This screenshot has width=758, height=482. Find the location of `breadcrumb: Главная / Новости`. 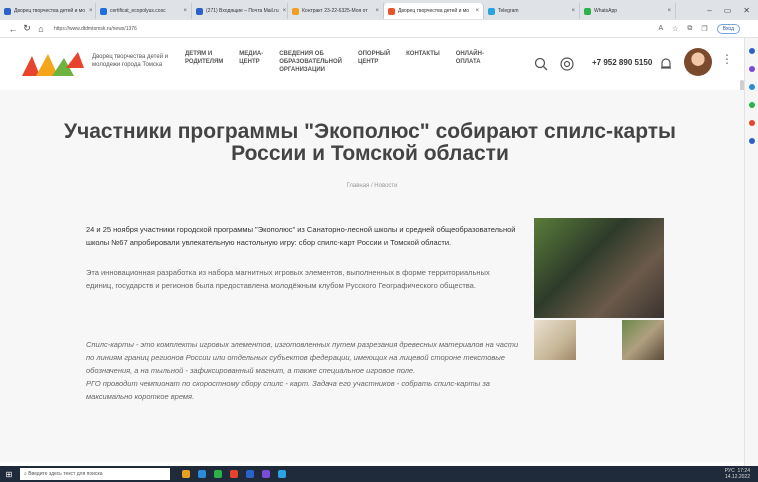

breadcrumb: Главная / Новости is located at coordinates (372, 186).